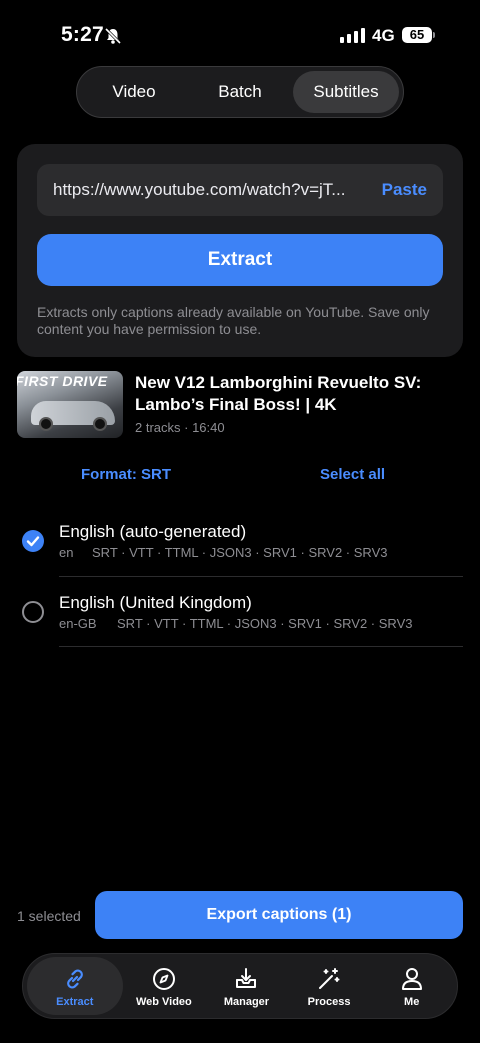 The height and width of the screenshot is (1043, 480). What do you see at coordinates (113, 36) in the screenshot?
I see `bell-muted-icon` at bounding box center [113, 36].